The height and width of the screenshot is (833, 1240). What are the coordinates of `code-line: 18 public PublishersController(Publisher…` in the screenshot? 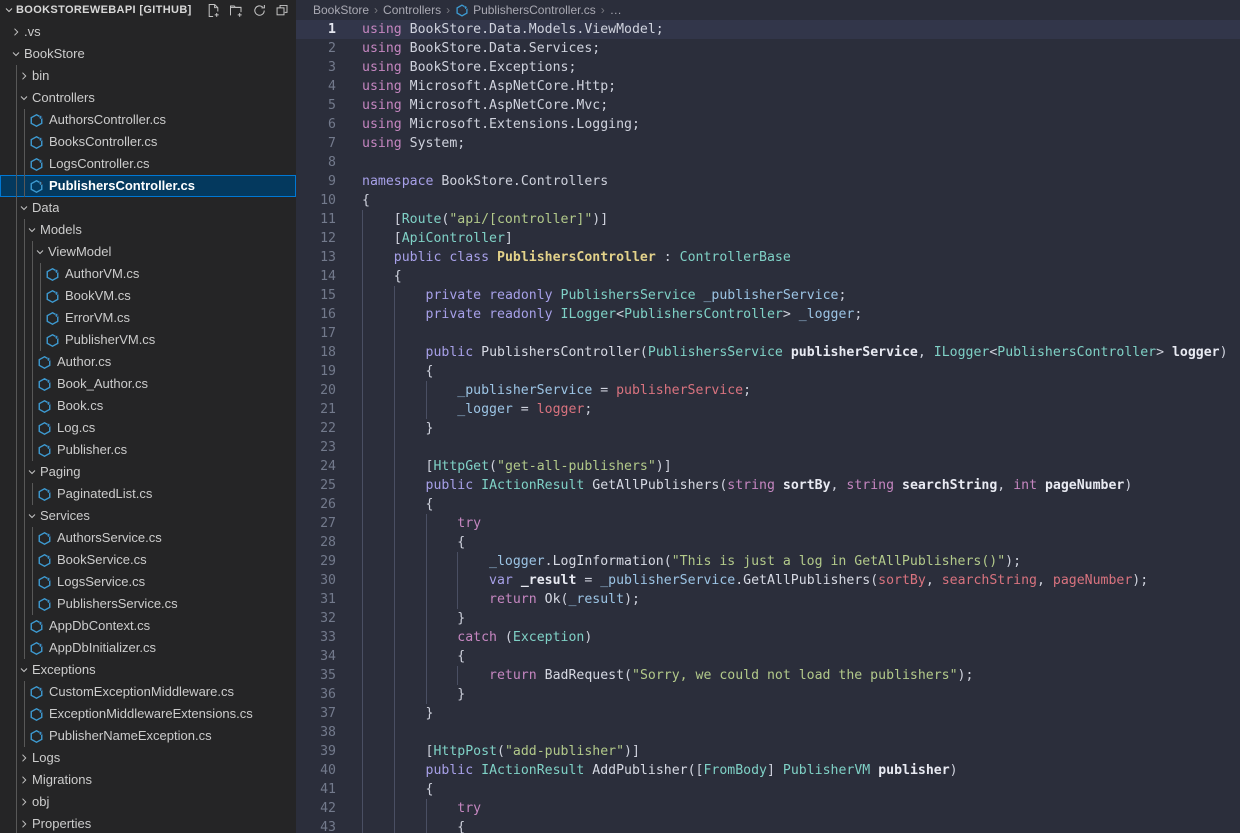 It's located at (768, 352).